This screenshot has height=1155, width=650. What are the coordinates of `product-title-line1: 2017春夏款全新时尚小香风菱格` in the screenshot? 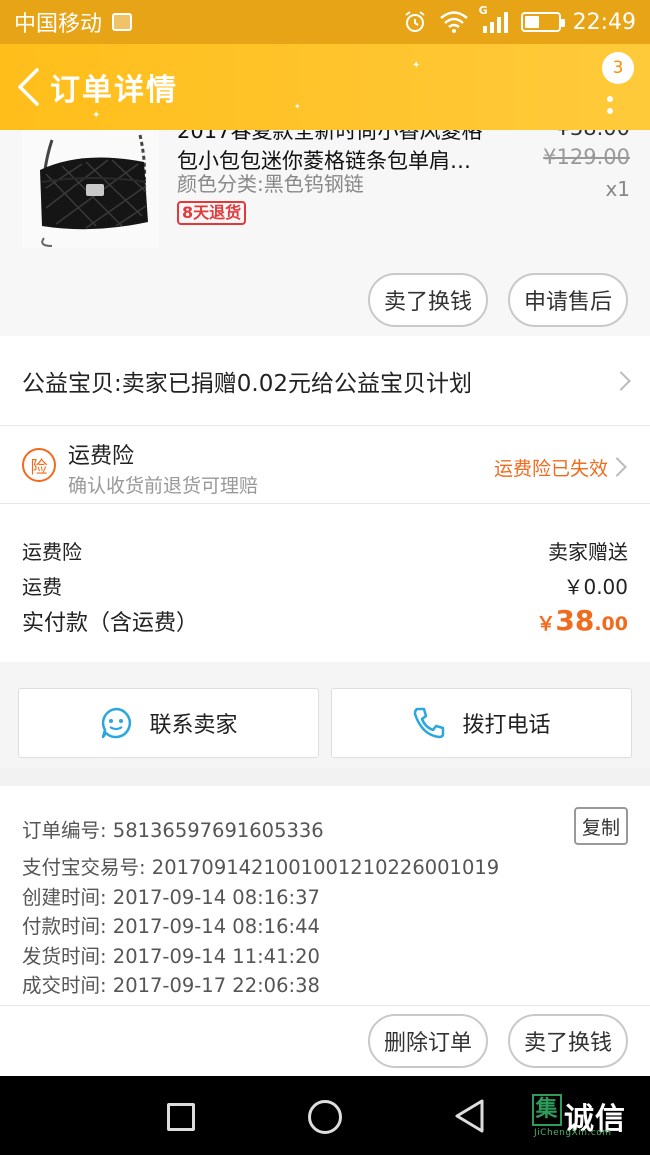 It's located at (330, 136).